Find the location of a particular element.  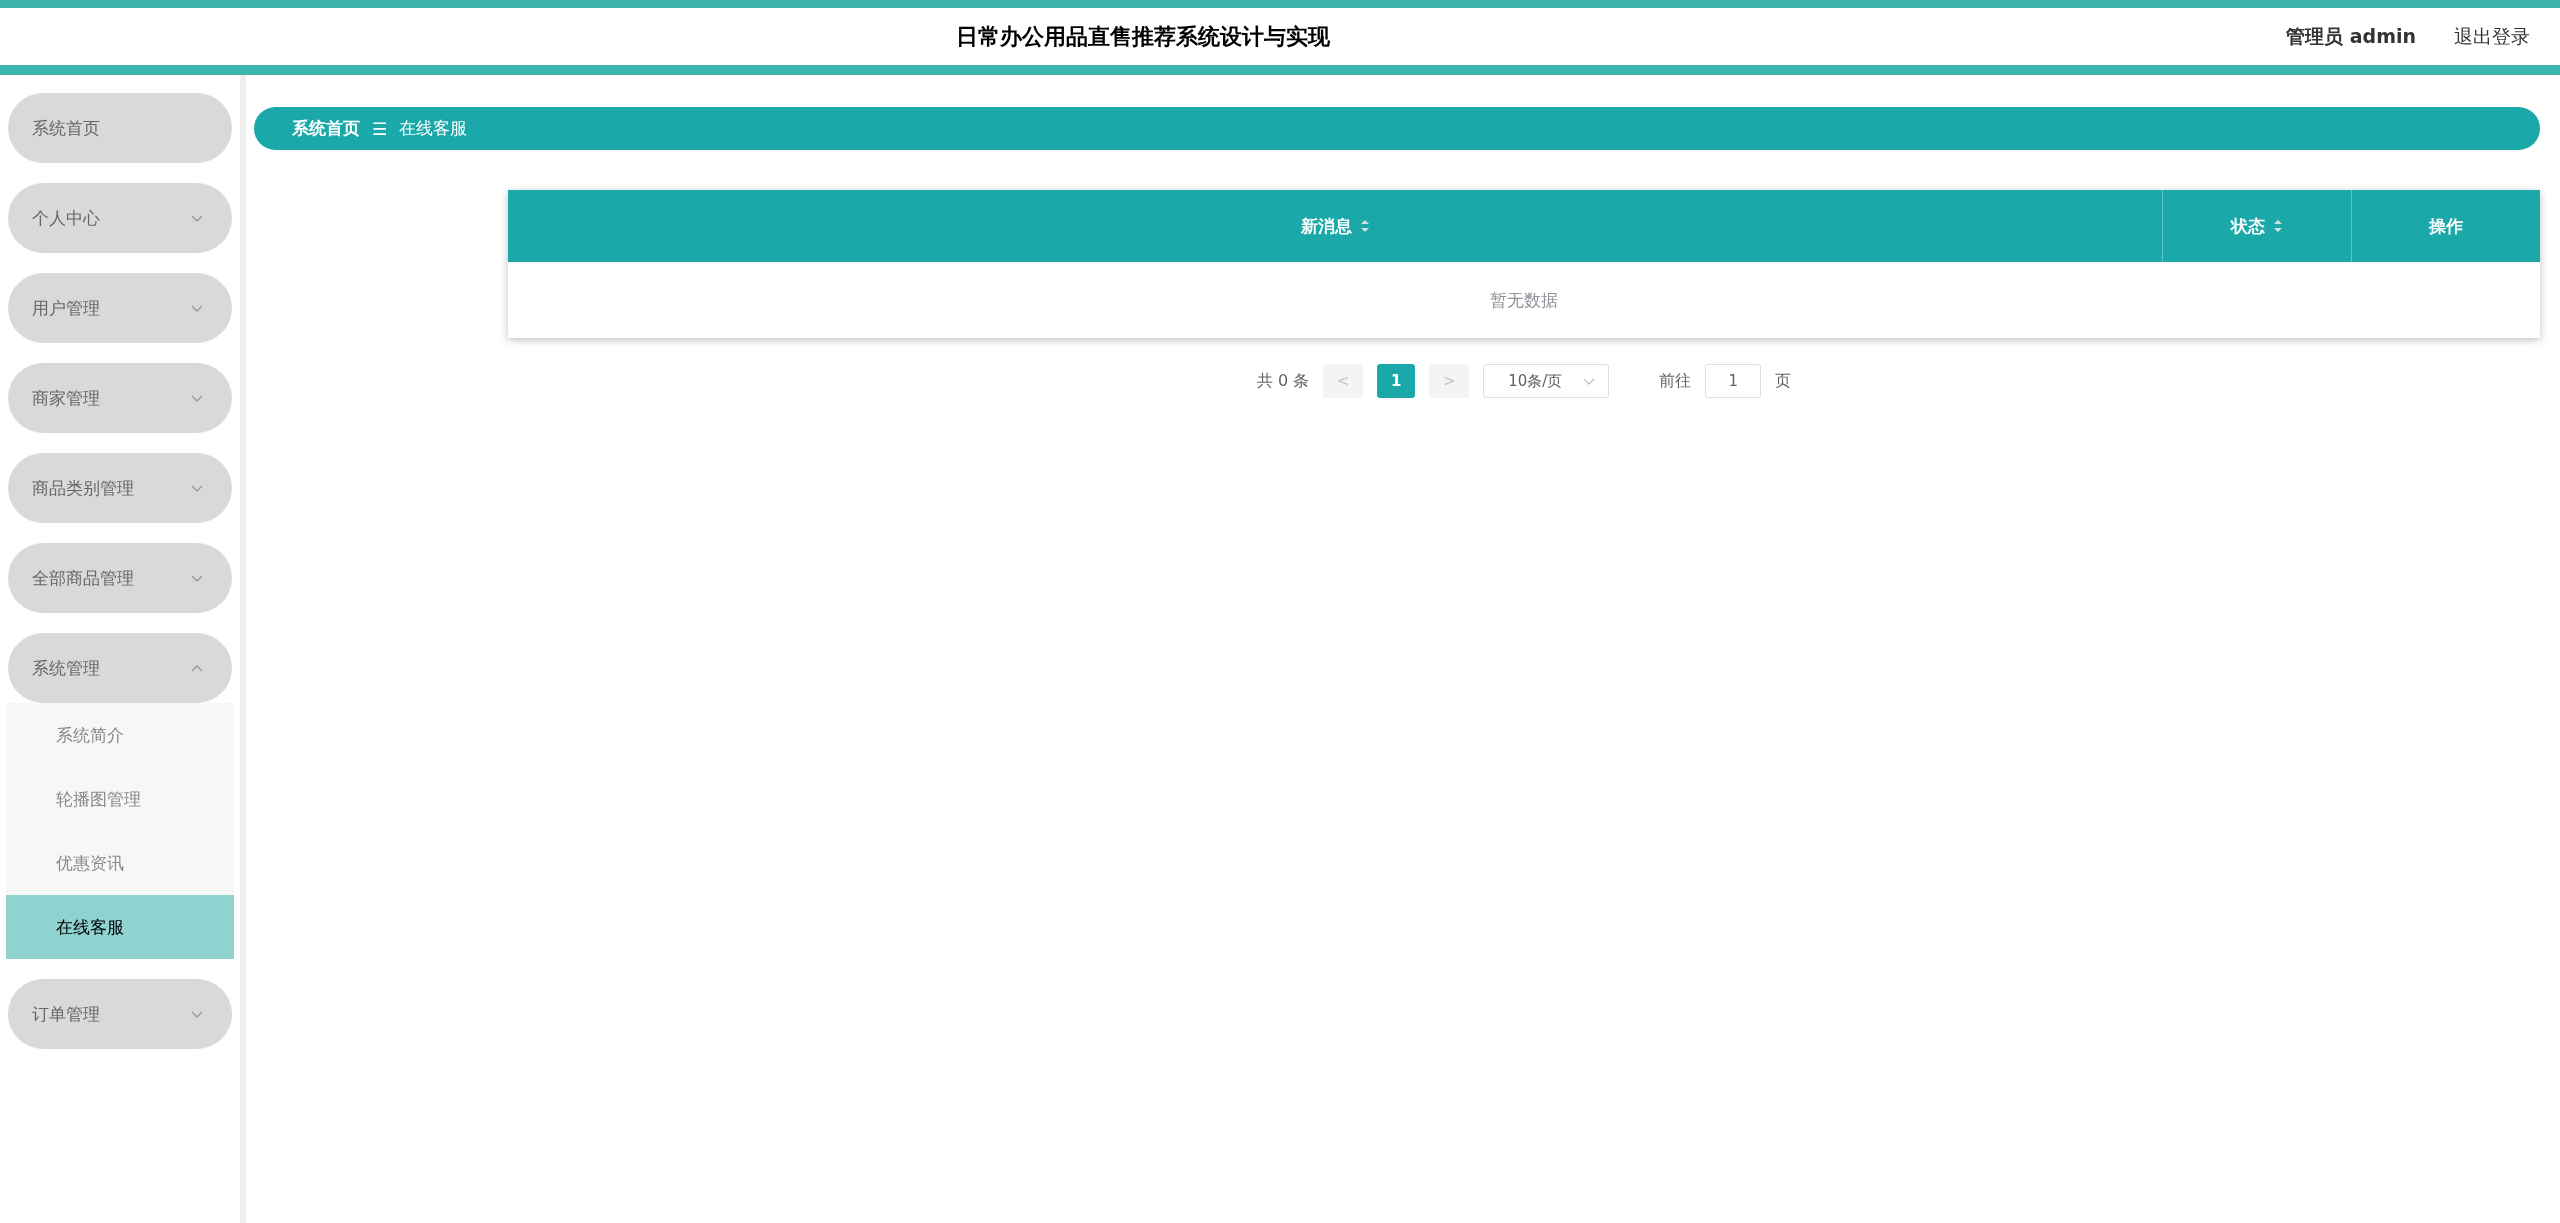

menu-item: 商品类别管理 is located at coordinates (120, 488).